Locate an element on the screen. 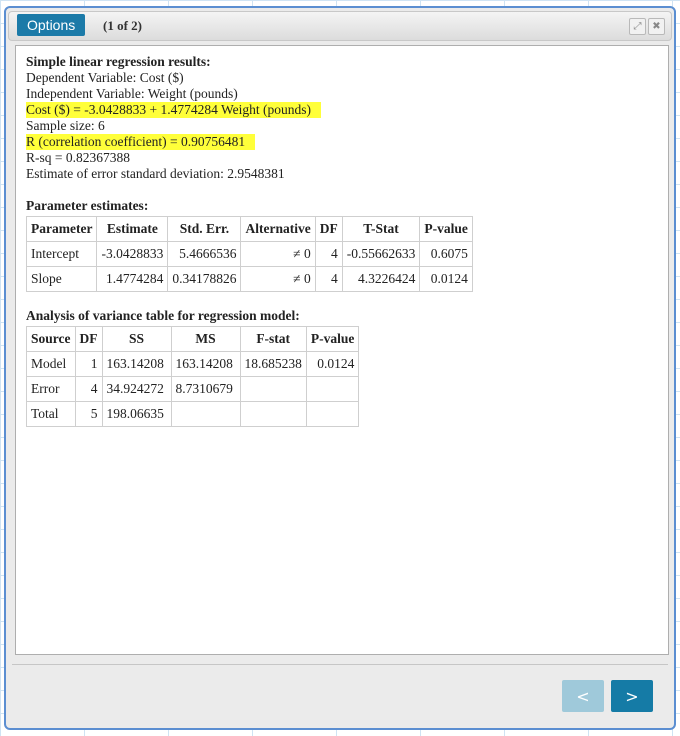 Image resolution: width=680 pixels, height=736 pixels. footer-divider is located at coordinates (340, 664).